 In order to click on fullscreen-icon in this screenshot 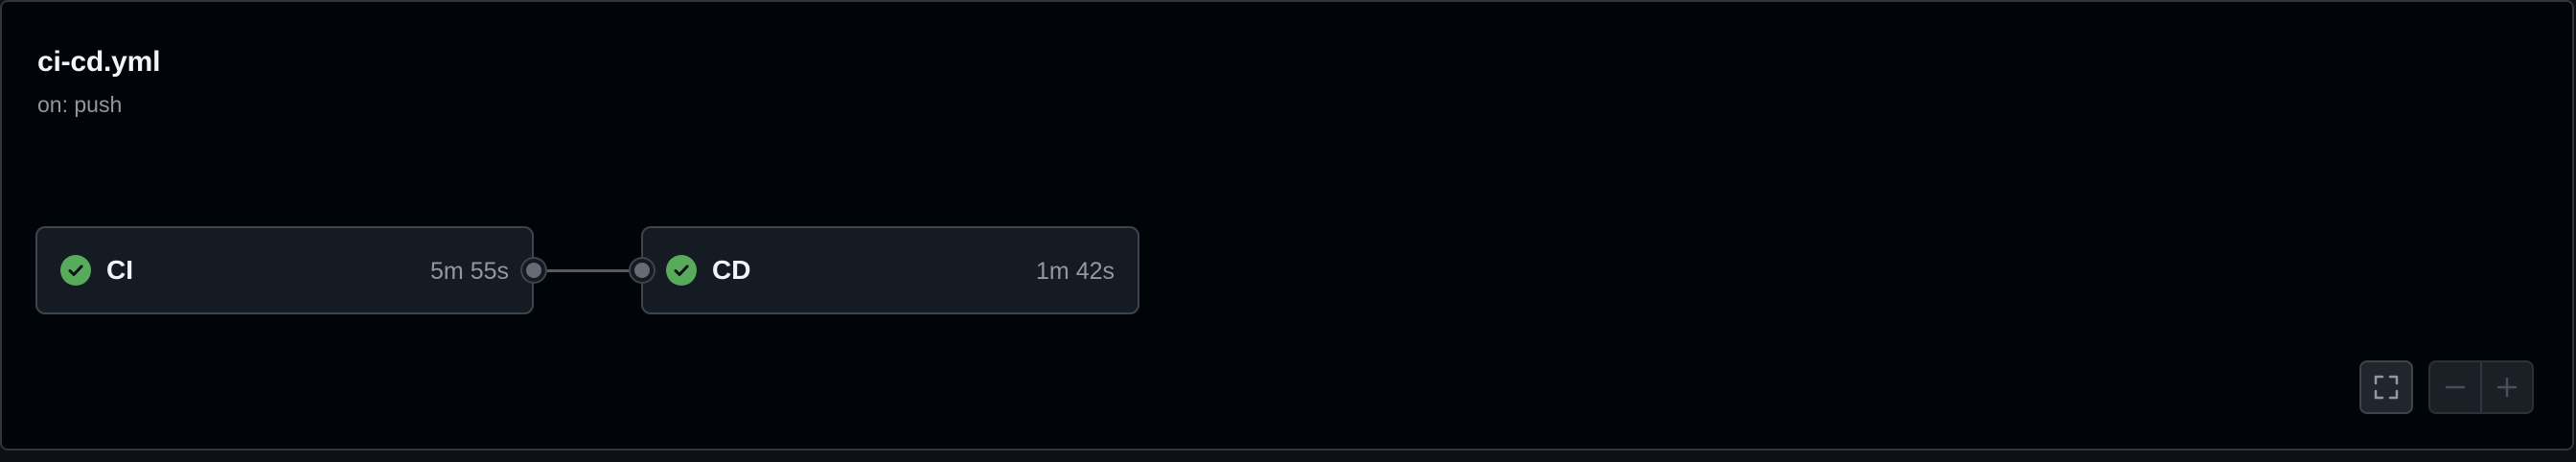, I will do `click(2386, 387)`.